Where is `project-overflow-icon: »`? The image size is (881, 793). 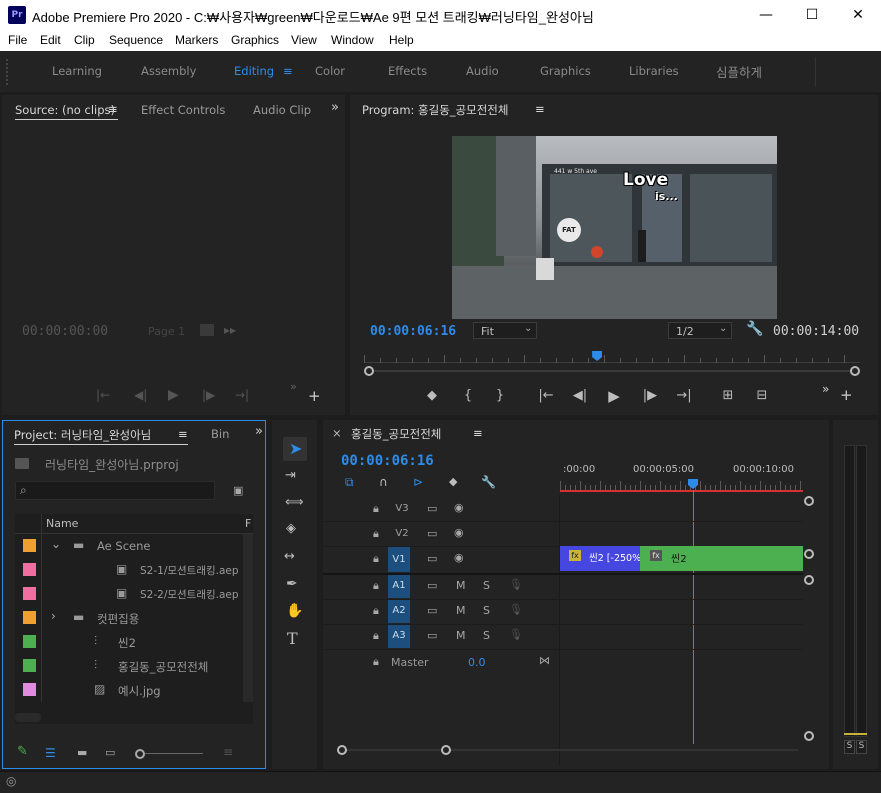 project-overflow-icon: » is located at coordinates (259, 431).